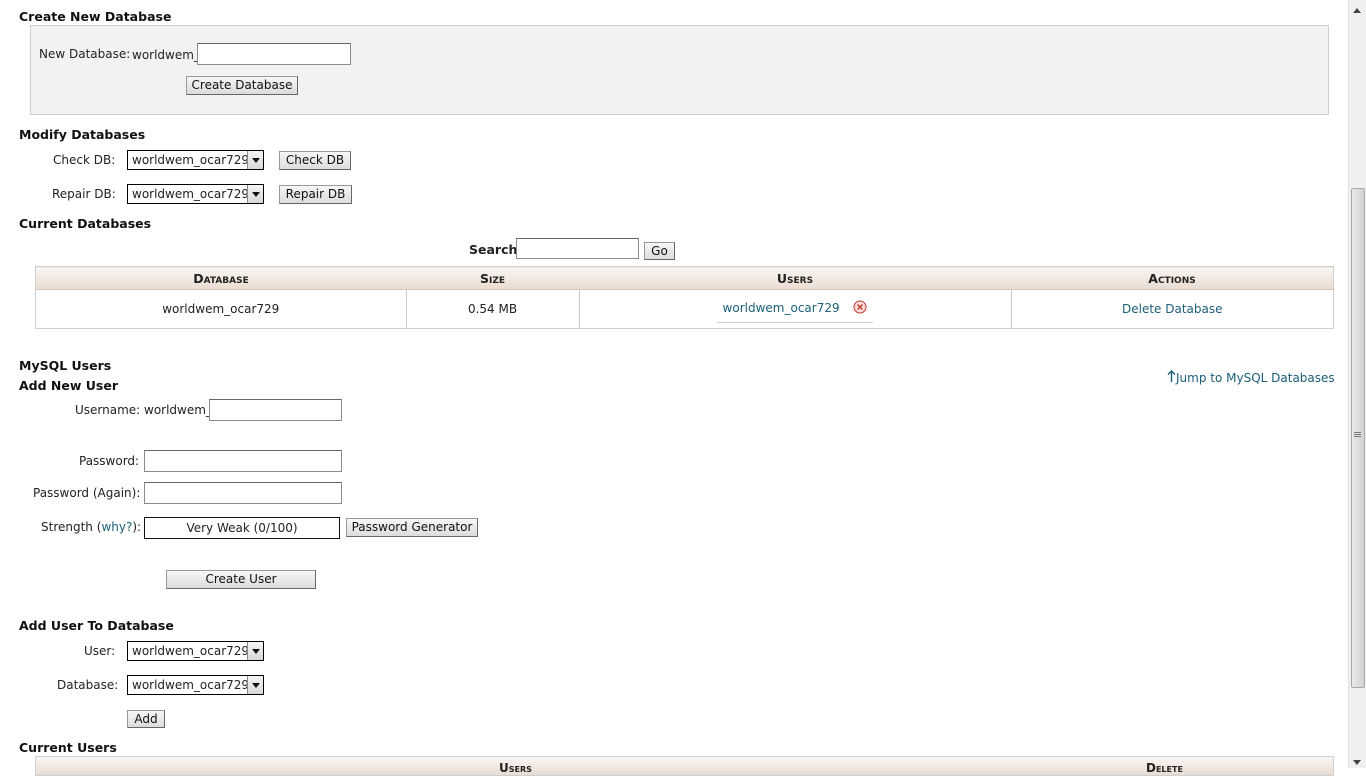 This screenshot has width=1366, height=776. I want to click on create-database-panel, so click(679, 70).